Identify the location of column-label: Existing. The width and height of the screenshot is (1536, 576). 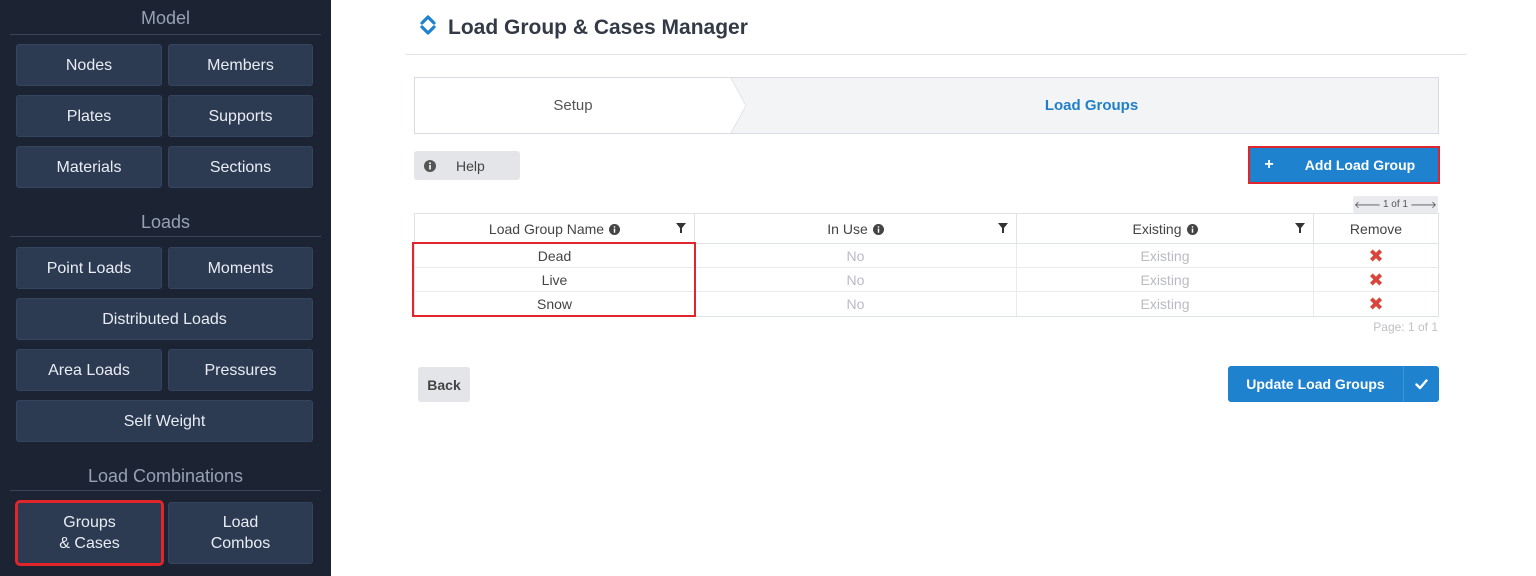
(1157, 229).